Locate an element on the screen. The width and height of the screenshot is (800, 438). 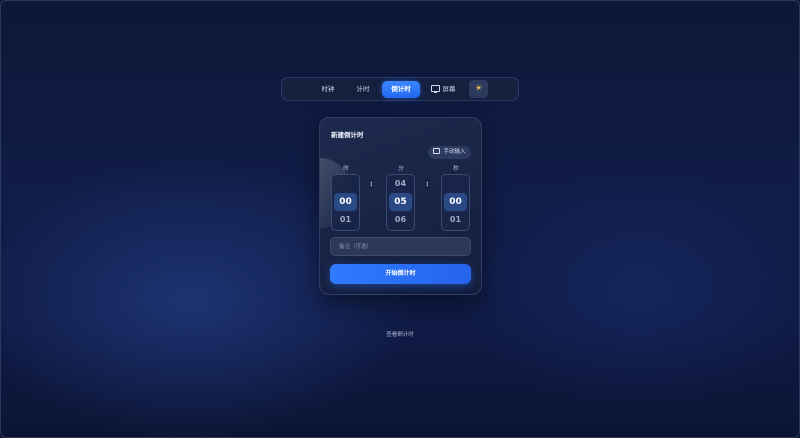
start-countdown-button: 开始倒计时 is located at coordinates (400, 274).